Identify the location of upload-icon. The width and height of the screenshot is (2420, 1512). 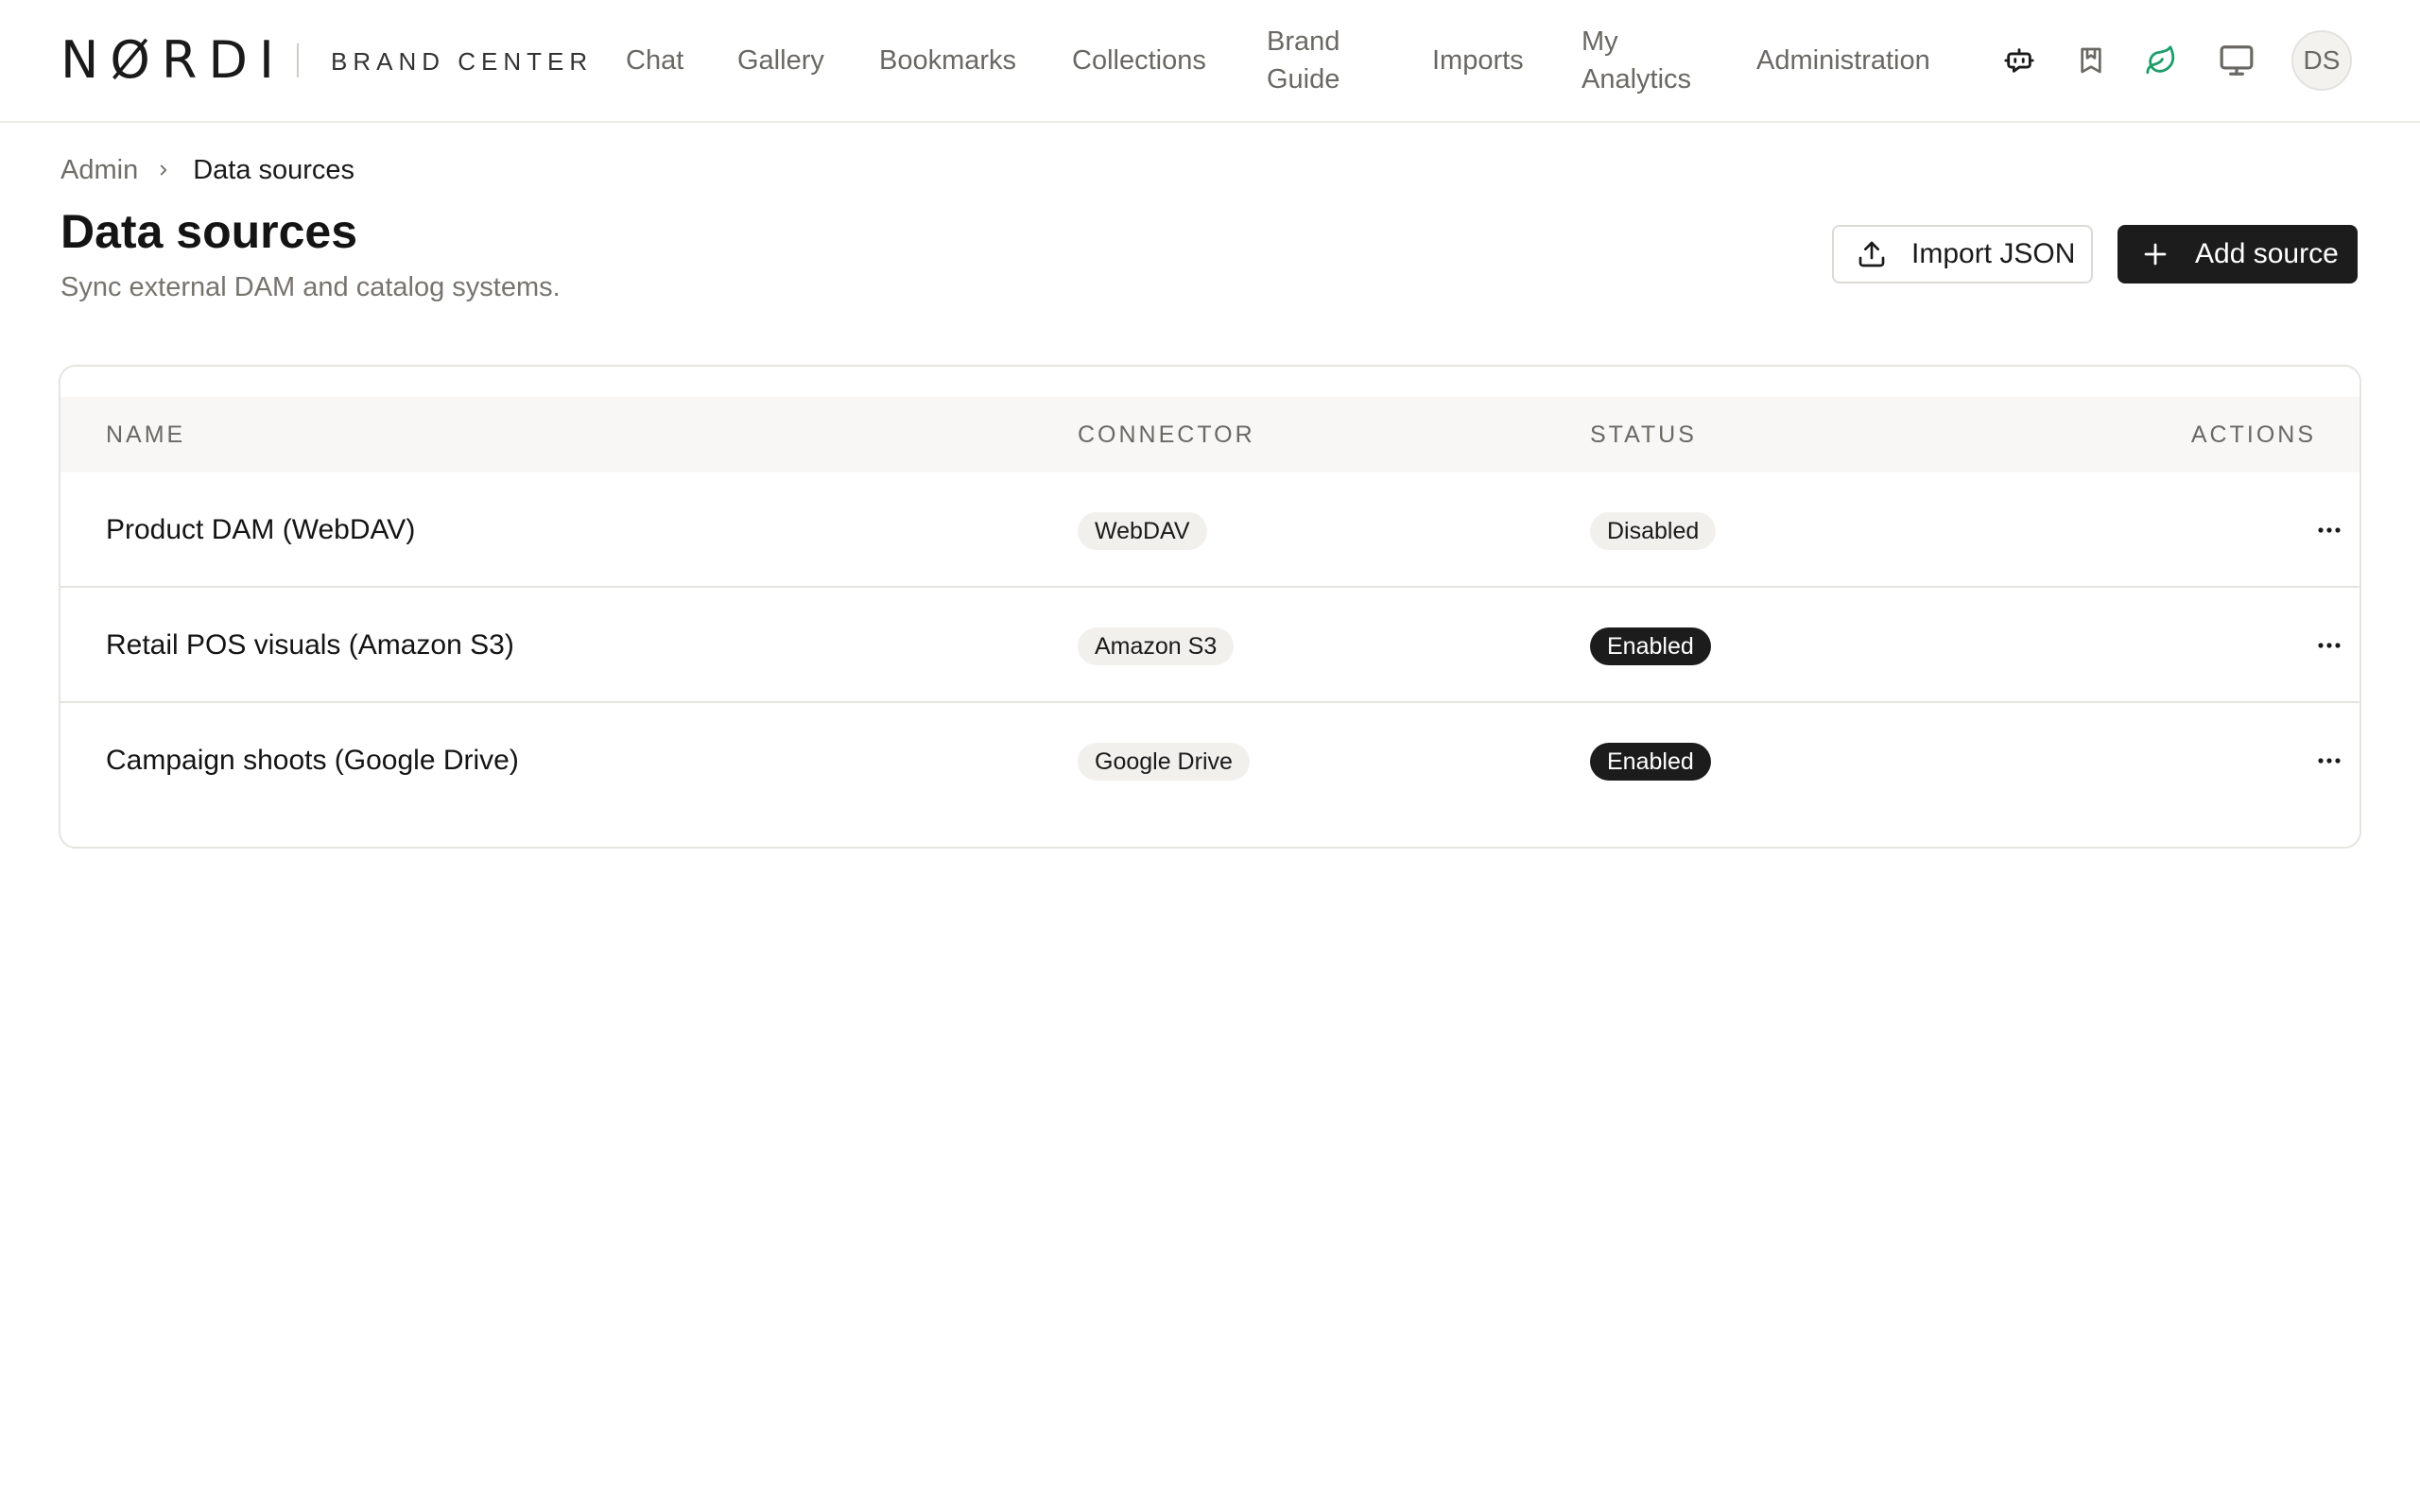
(1872, 254).